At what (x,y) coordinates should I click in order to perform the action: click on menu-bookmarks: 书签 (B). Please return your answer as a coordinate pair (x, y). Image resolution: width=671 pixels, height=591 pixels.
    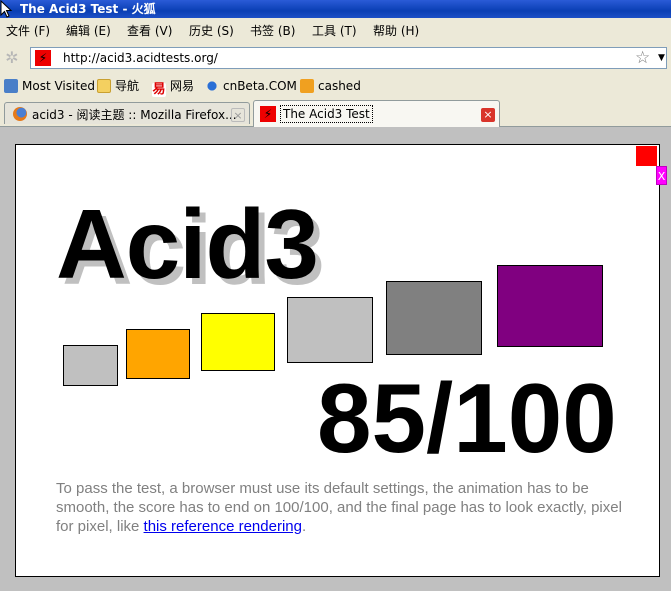
    Looking at the image, I should click on (272, 31).